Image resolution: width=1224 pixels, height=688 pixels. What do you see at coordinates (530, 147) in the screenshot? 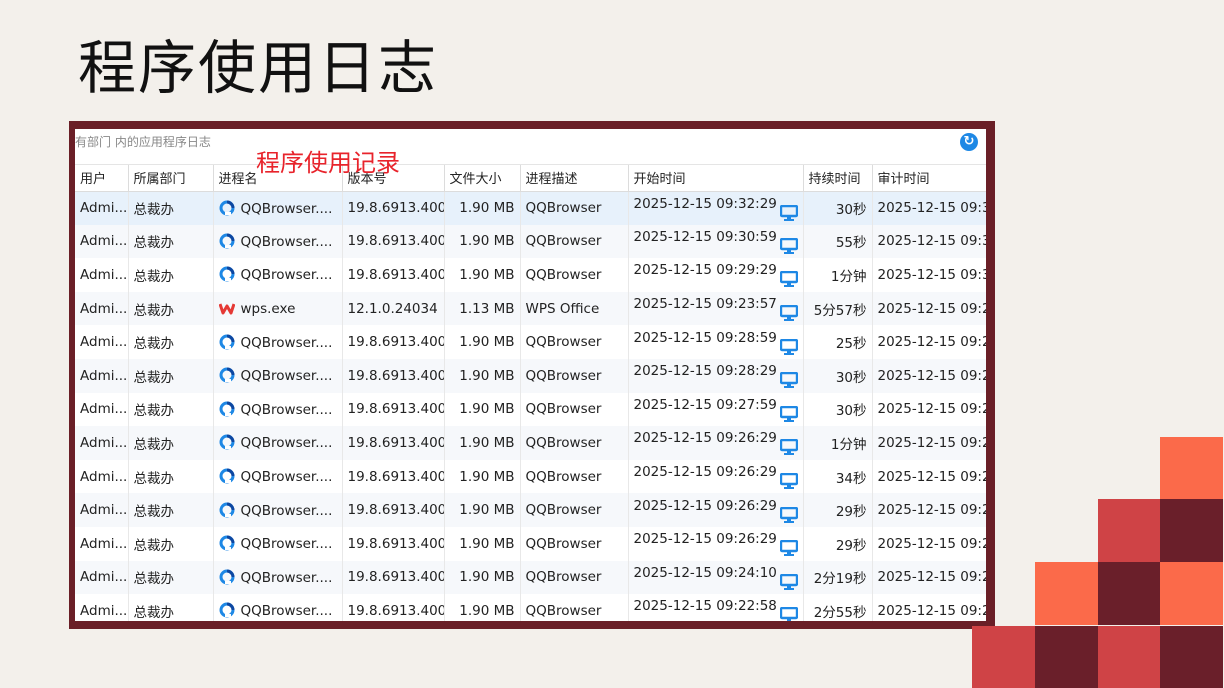
I see `window-topbar: 有部门 内的应用程序日志 ↻` at bounding box center [530, 147].